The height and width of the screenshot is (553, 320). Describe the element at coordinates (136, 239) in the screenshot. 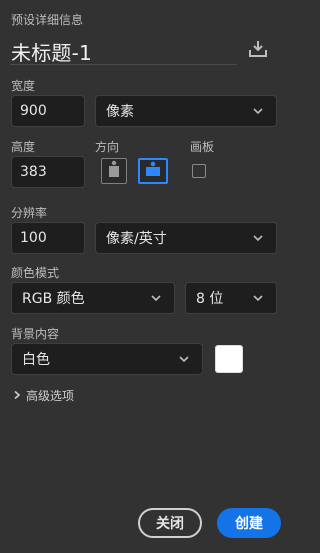

I see `resolution-unit-value: 像素/英寸` at that location.